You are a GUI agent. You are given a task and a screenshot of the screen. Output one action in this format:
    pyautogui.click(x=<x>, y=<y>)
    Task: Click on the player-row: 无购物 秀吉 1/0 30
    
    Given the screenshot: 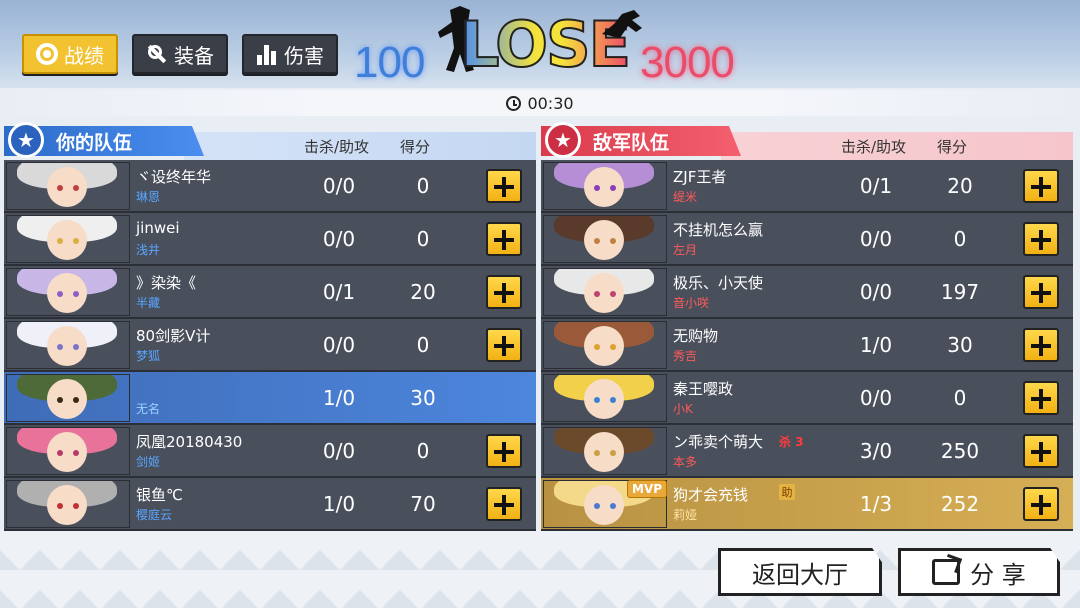 What is the action you would take?
    pyautogui.click(x=807, y=345)
    